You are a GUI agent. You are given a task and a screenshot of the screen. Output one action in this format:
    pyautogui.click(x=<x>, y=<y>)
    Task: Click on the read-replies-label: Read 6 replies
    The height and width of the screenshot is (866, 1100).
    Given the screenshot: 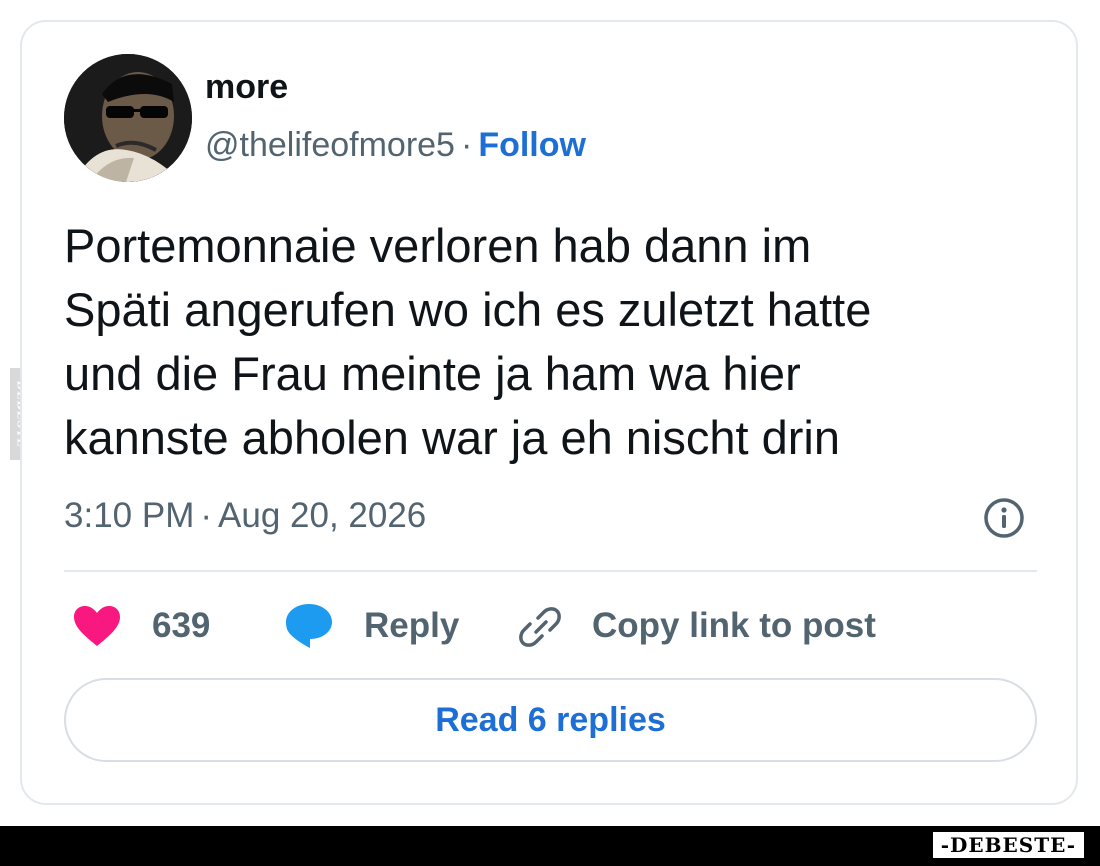 What is the action you would take?
    pyautogui.click(x=550, y=719)
    